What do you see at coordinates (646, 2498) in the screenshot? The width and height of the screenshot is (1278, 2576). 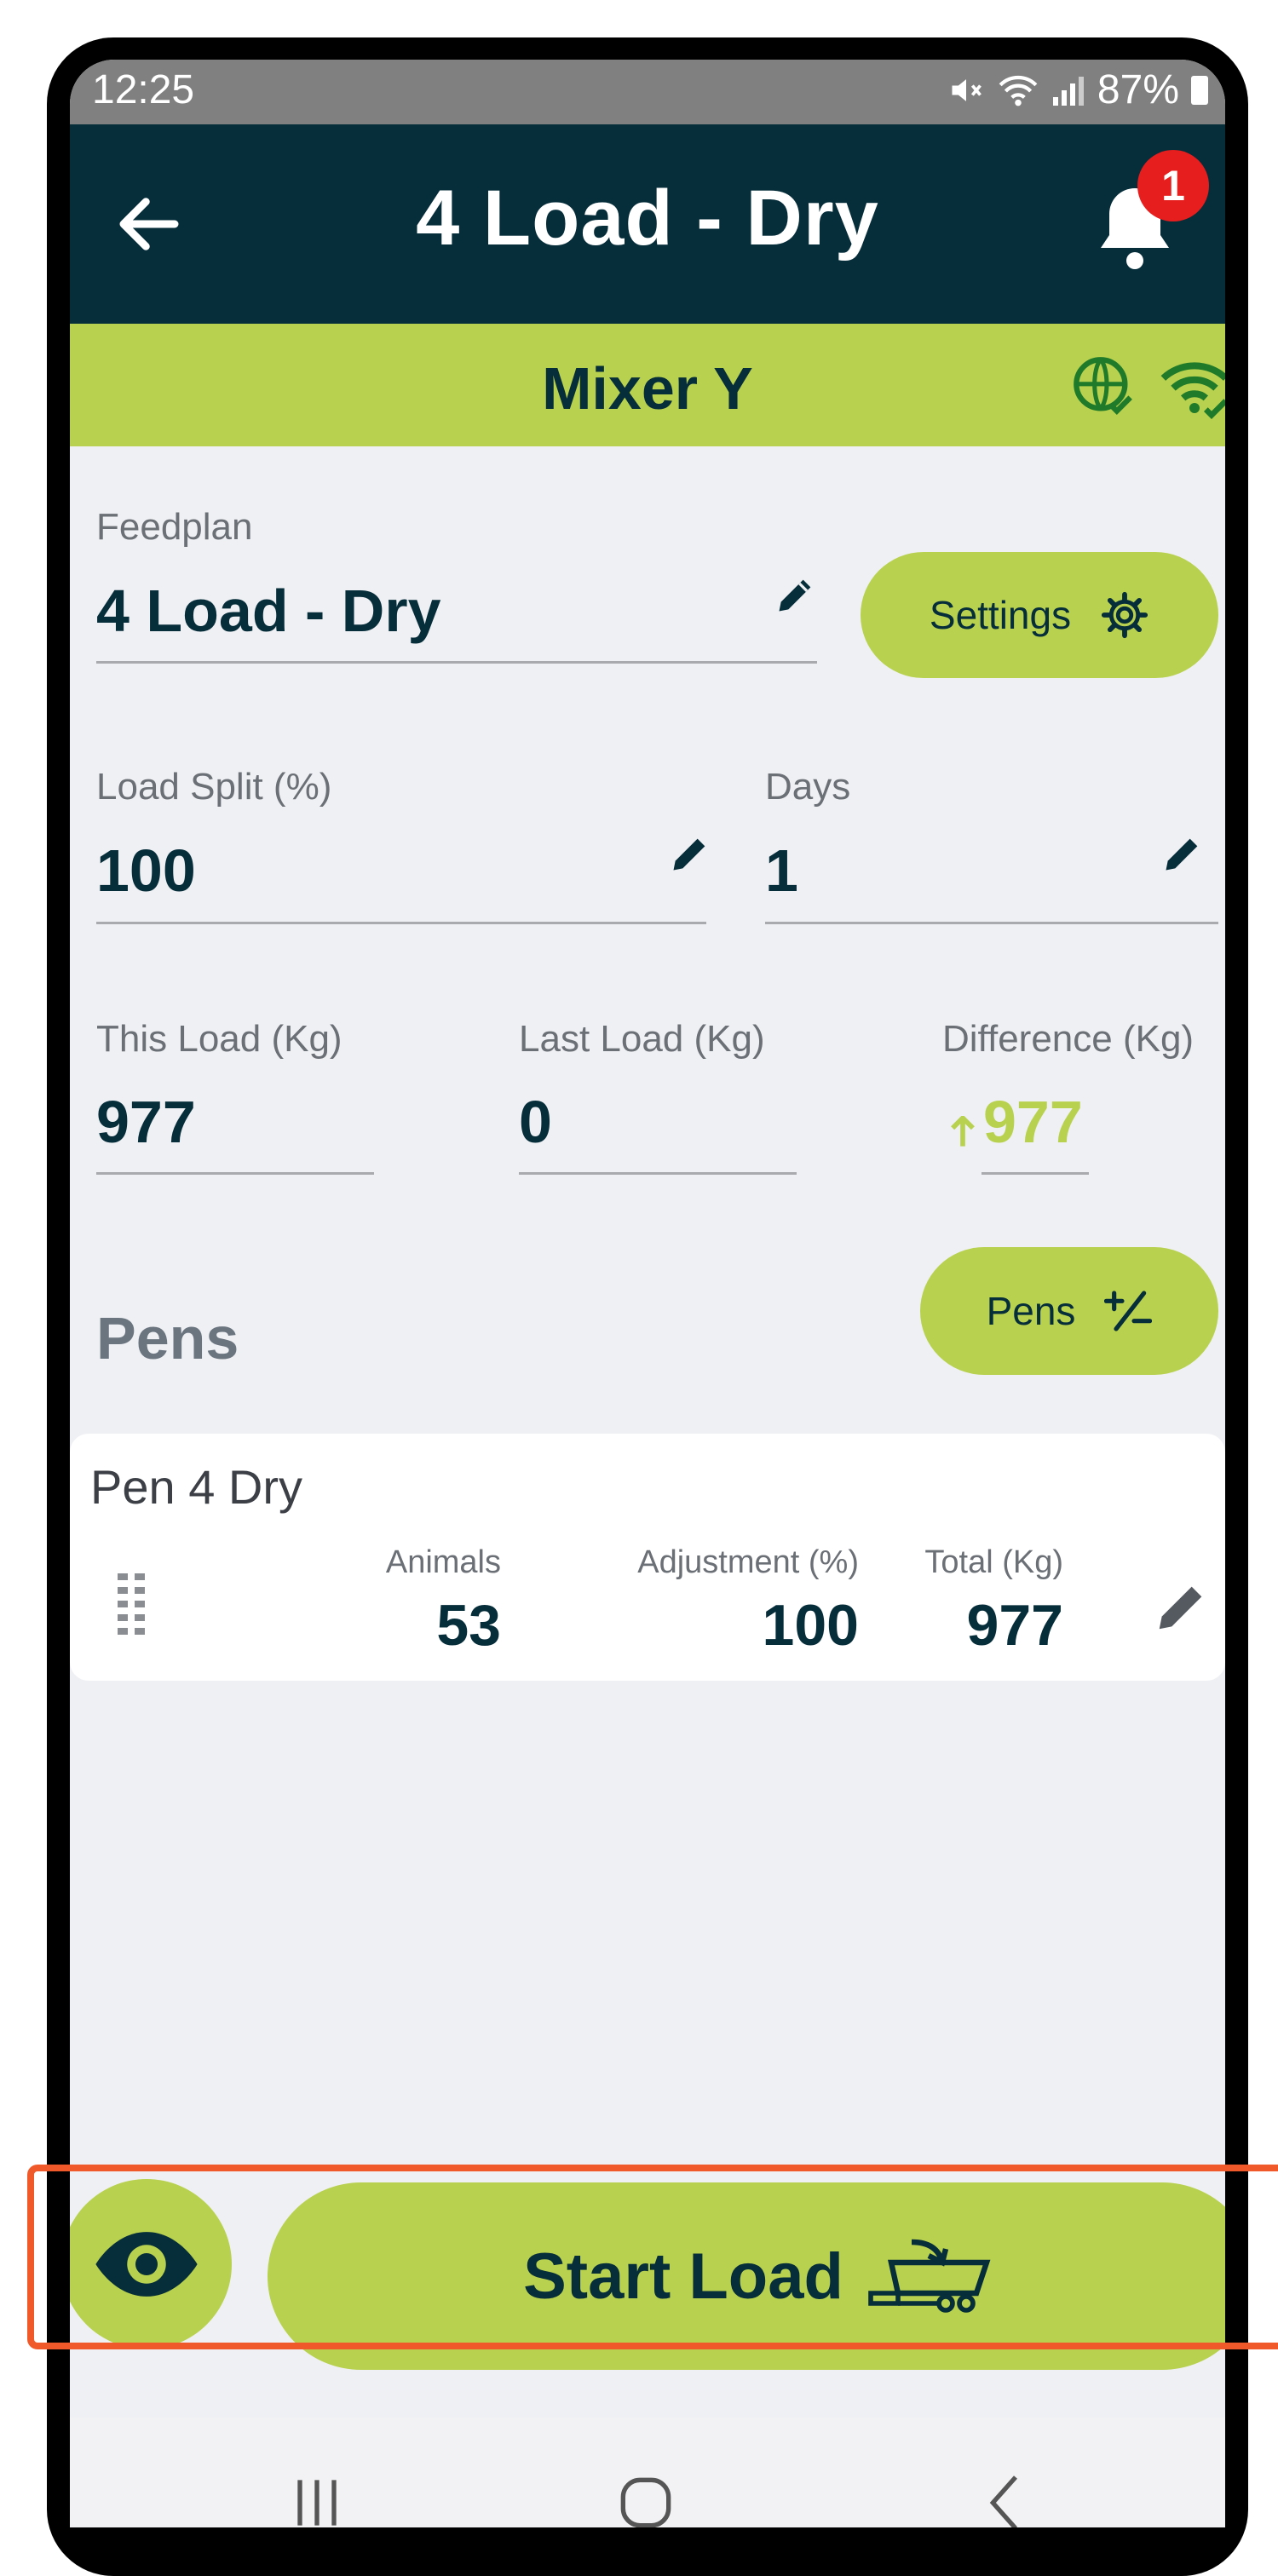 I see `home-icon` at bounding box center [646, 2498].